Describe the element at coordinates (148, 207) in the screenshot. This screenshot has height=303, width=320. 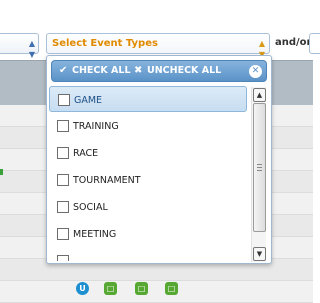
I see `list-item-social: SOCIAL` at that location.